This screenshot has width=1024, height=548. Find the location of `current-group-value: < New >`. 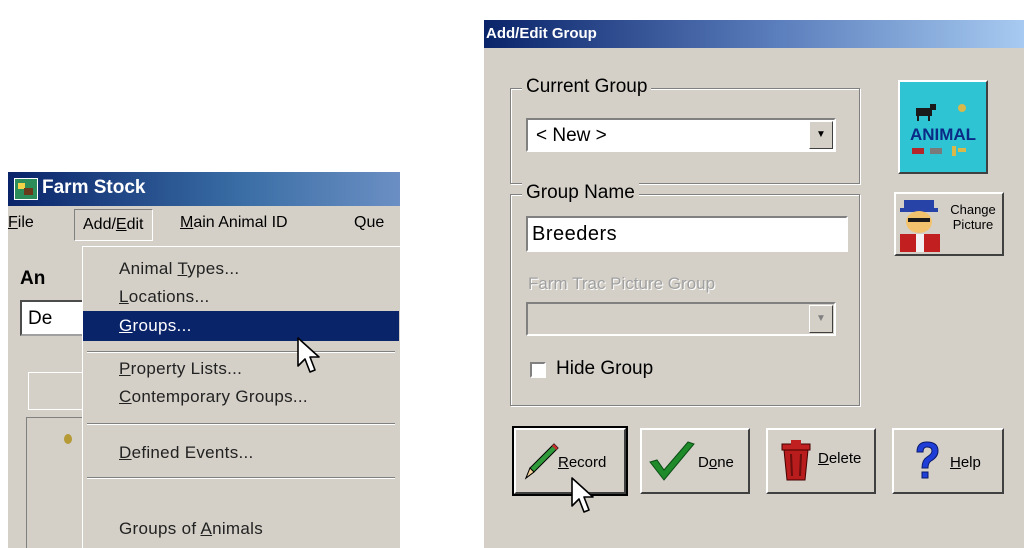

current-group-value: < New > is located at coordinates (571, 135).